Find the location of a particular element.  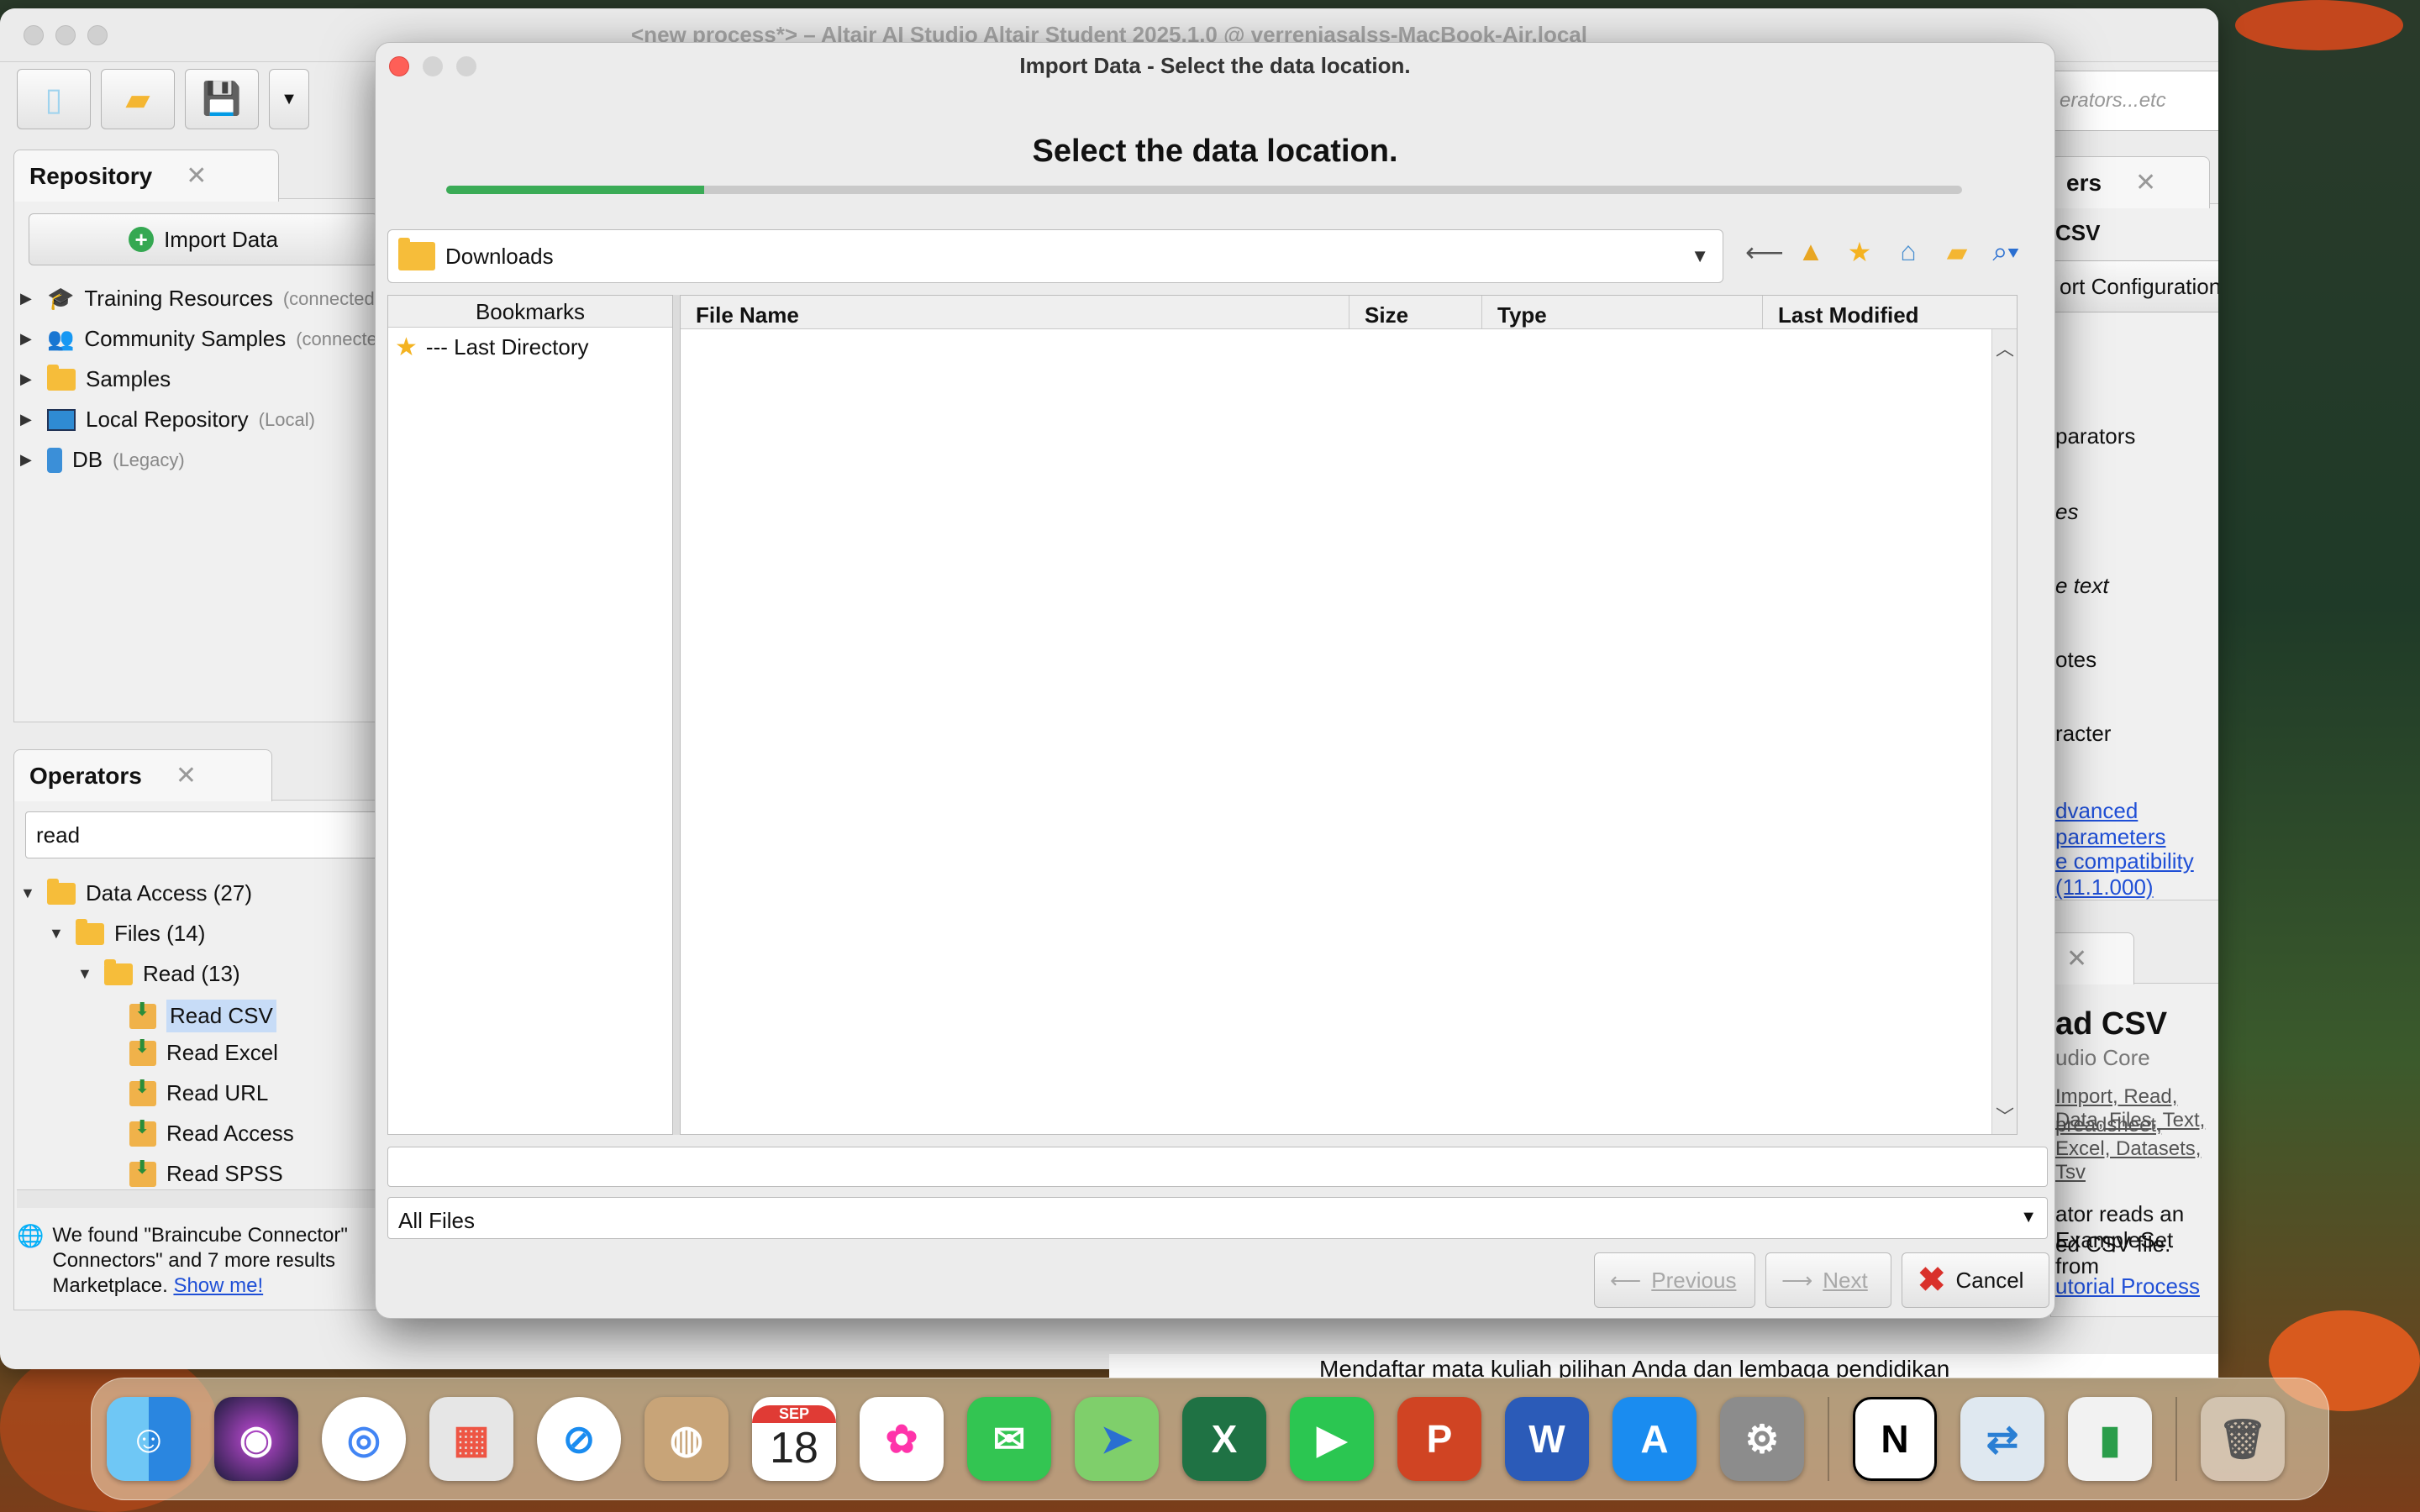

cancel-button: ✖ Cancel is located at coordinates (1976, 1280).